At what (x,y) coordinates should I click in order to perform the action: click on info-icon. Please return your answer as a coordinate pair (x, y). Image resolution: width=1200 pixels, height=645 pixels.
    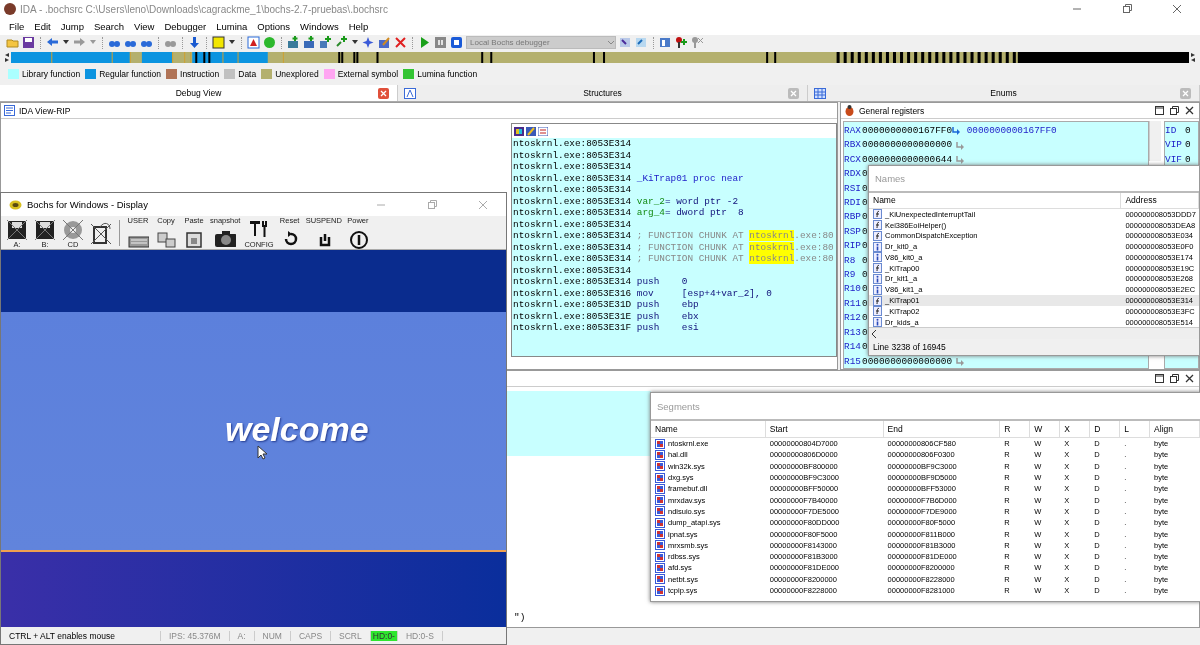
    Looking at the image, I should click on (877, 289).